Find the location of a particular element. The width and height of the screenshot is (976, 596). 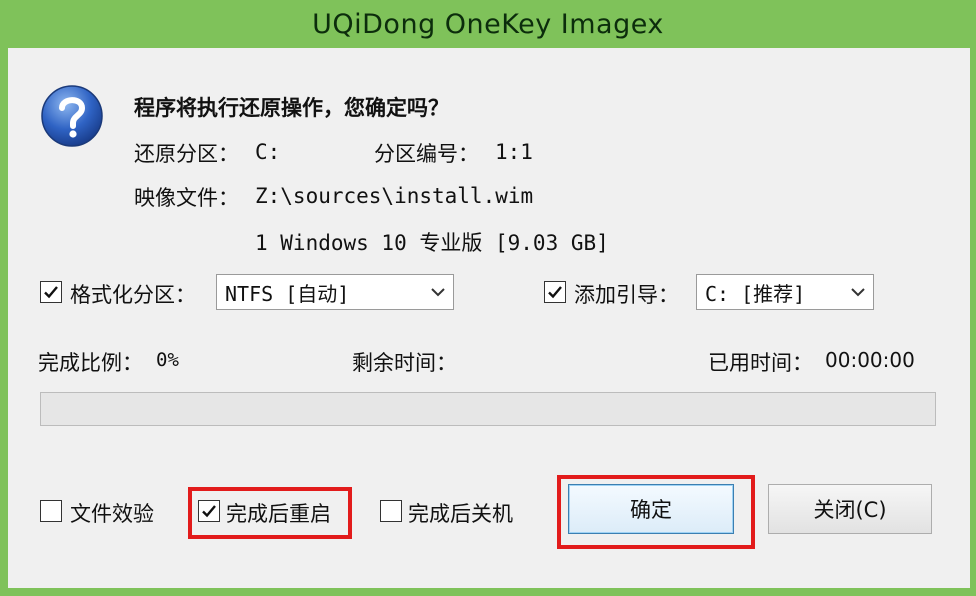

confirm-question: 程序将执行还原操作，您确定吗？ is located at coordinates (291, 108).